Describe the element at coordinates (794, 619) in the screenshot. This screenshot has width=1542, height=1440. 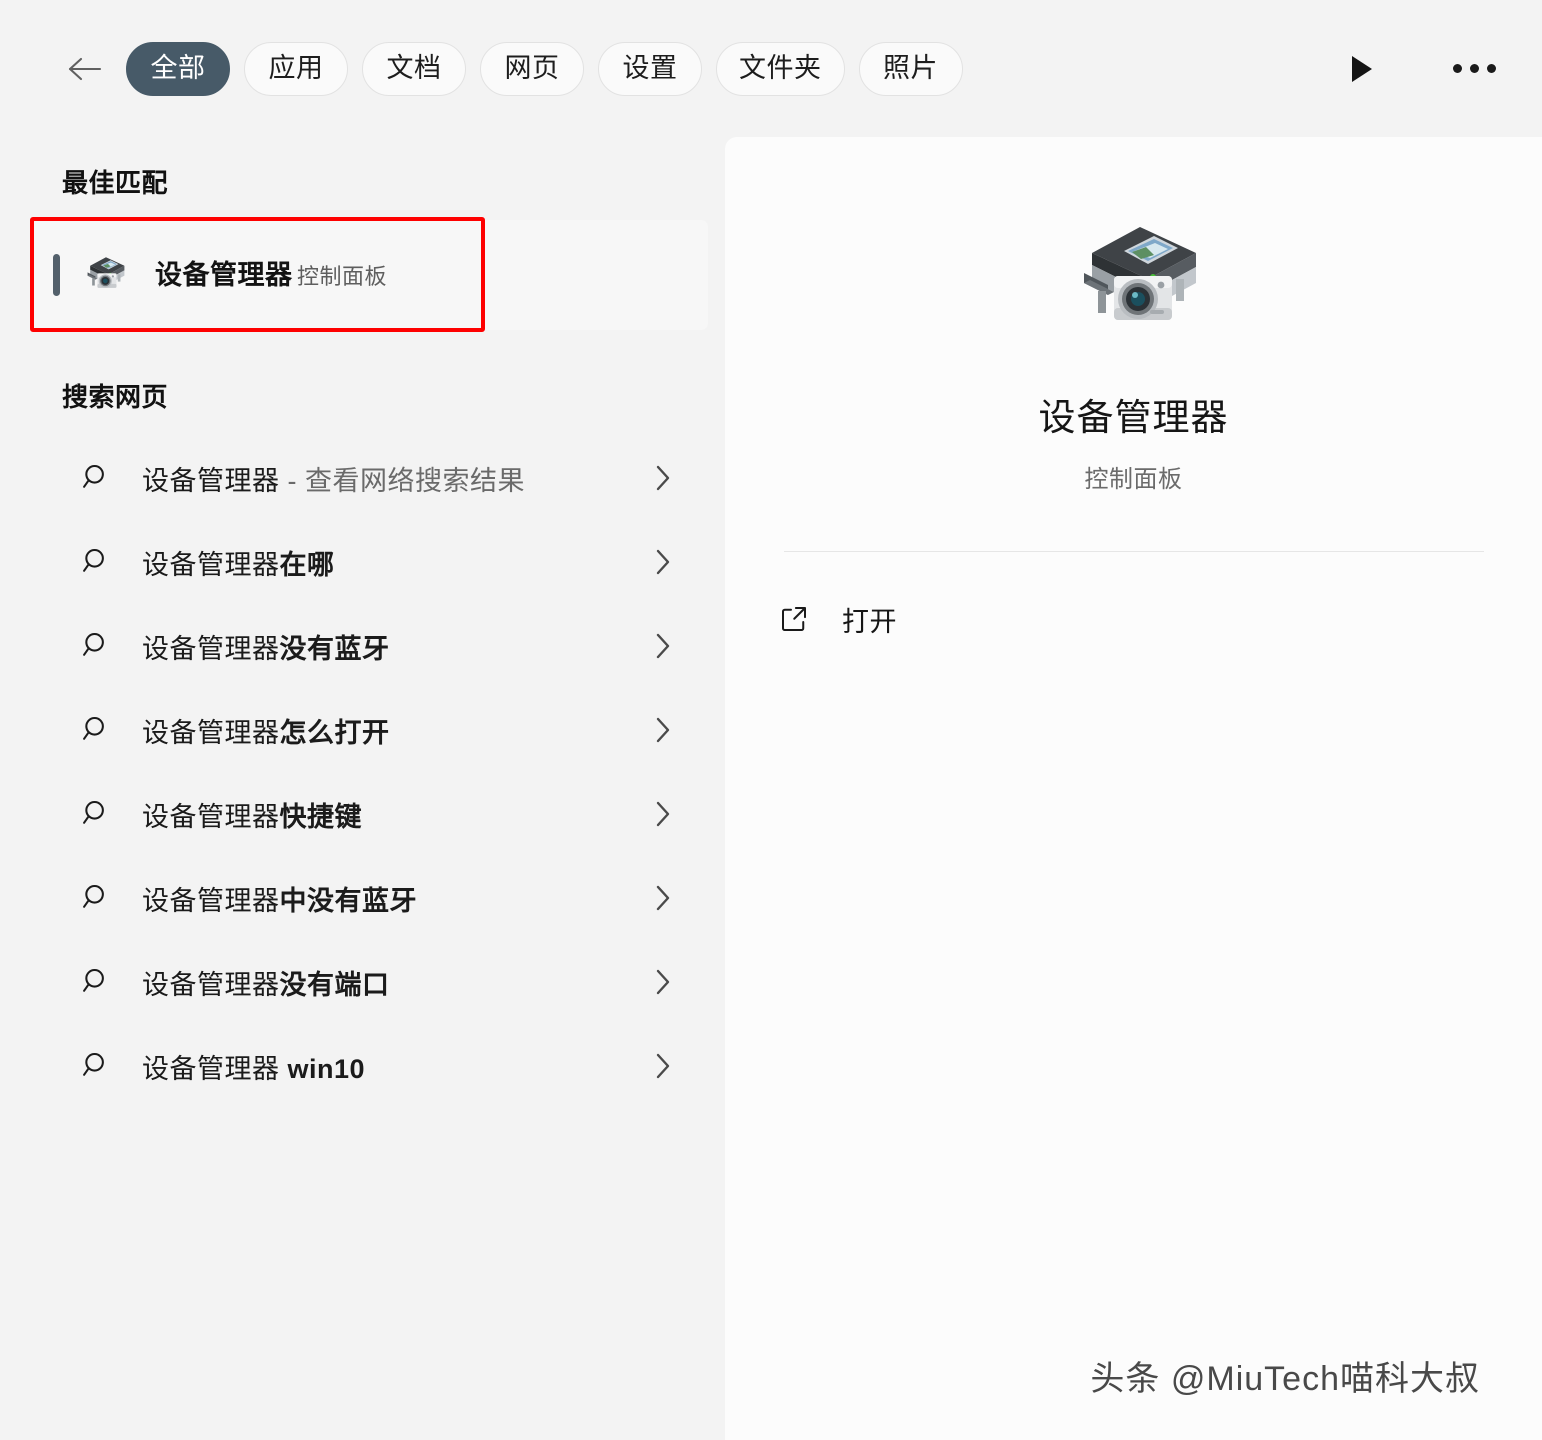
I see `external-link-icon` at that location.